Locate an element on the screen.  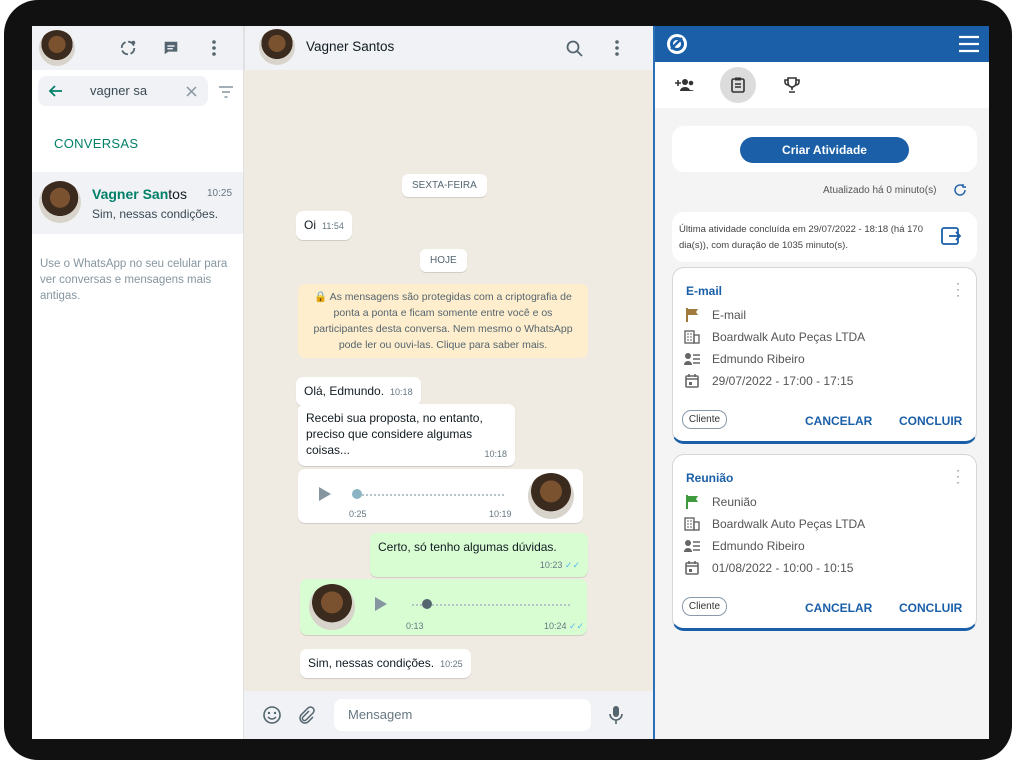
message-text: Sim, nessas condições. is located at coordinates (371, 663).